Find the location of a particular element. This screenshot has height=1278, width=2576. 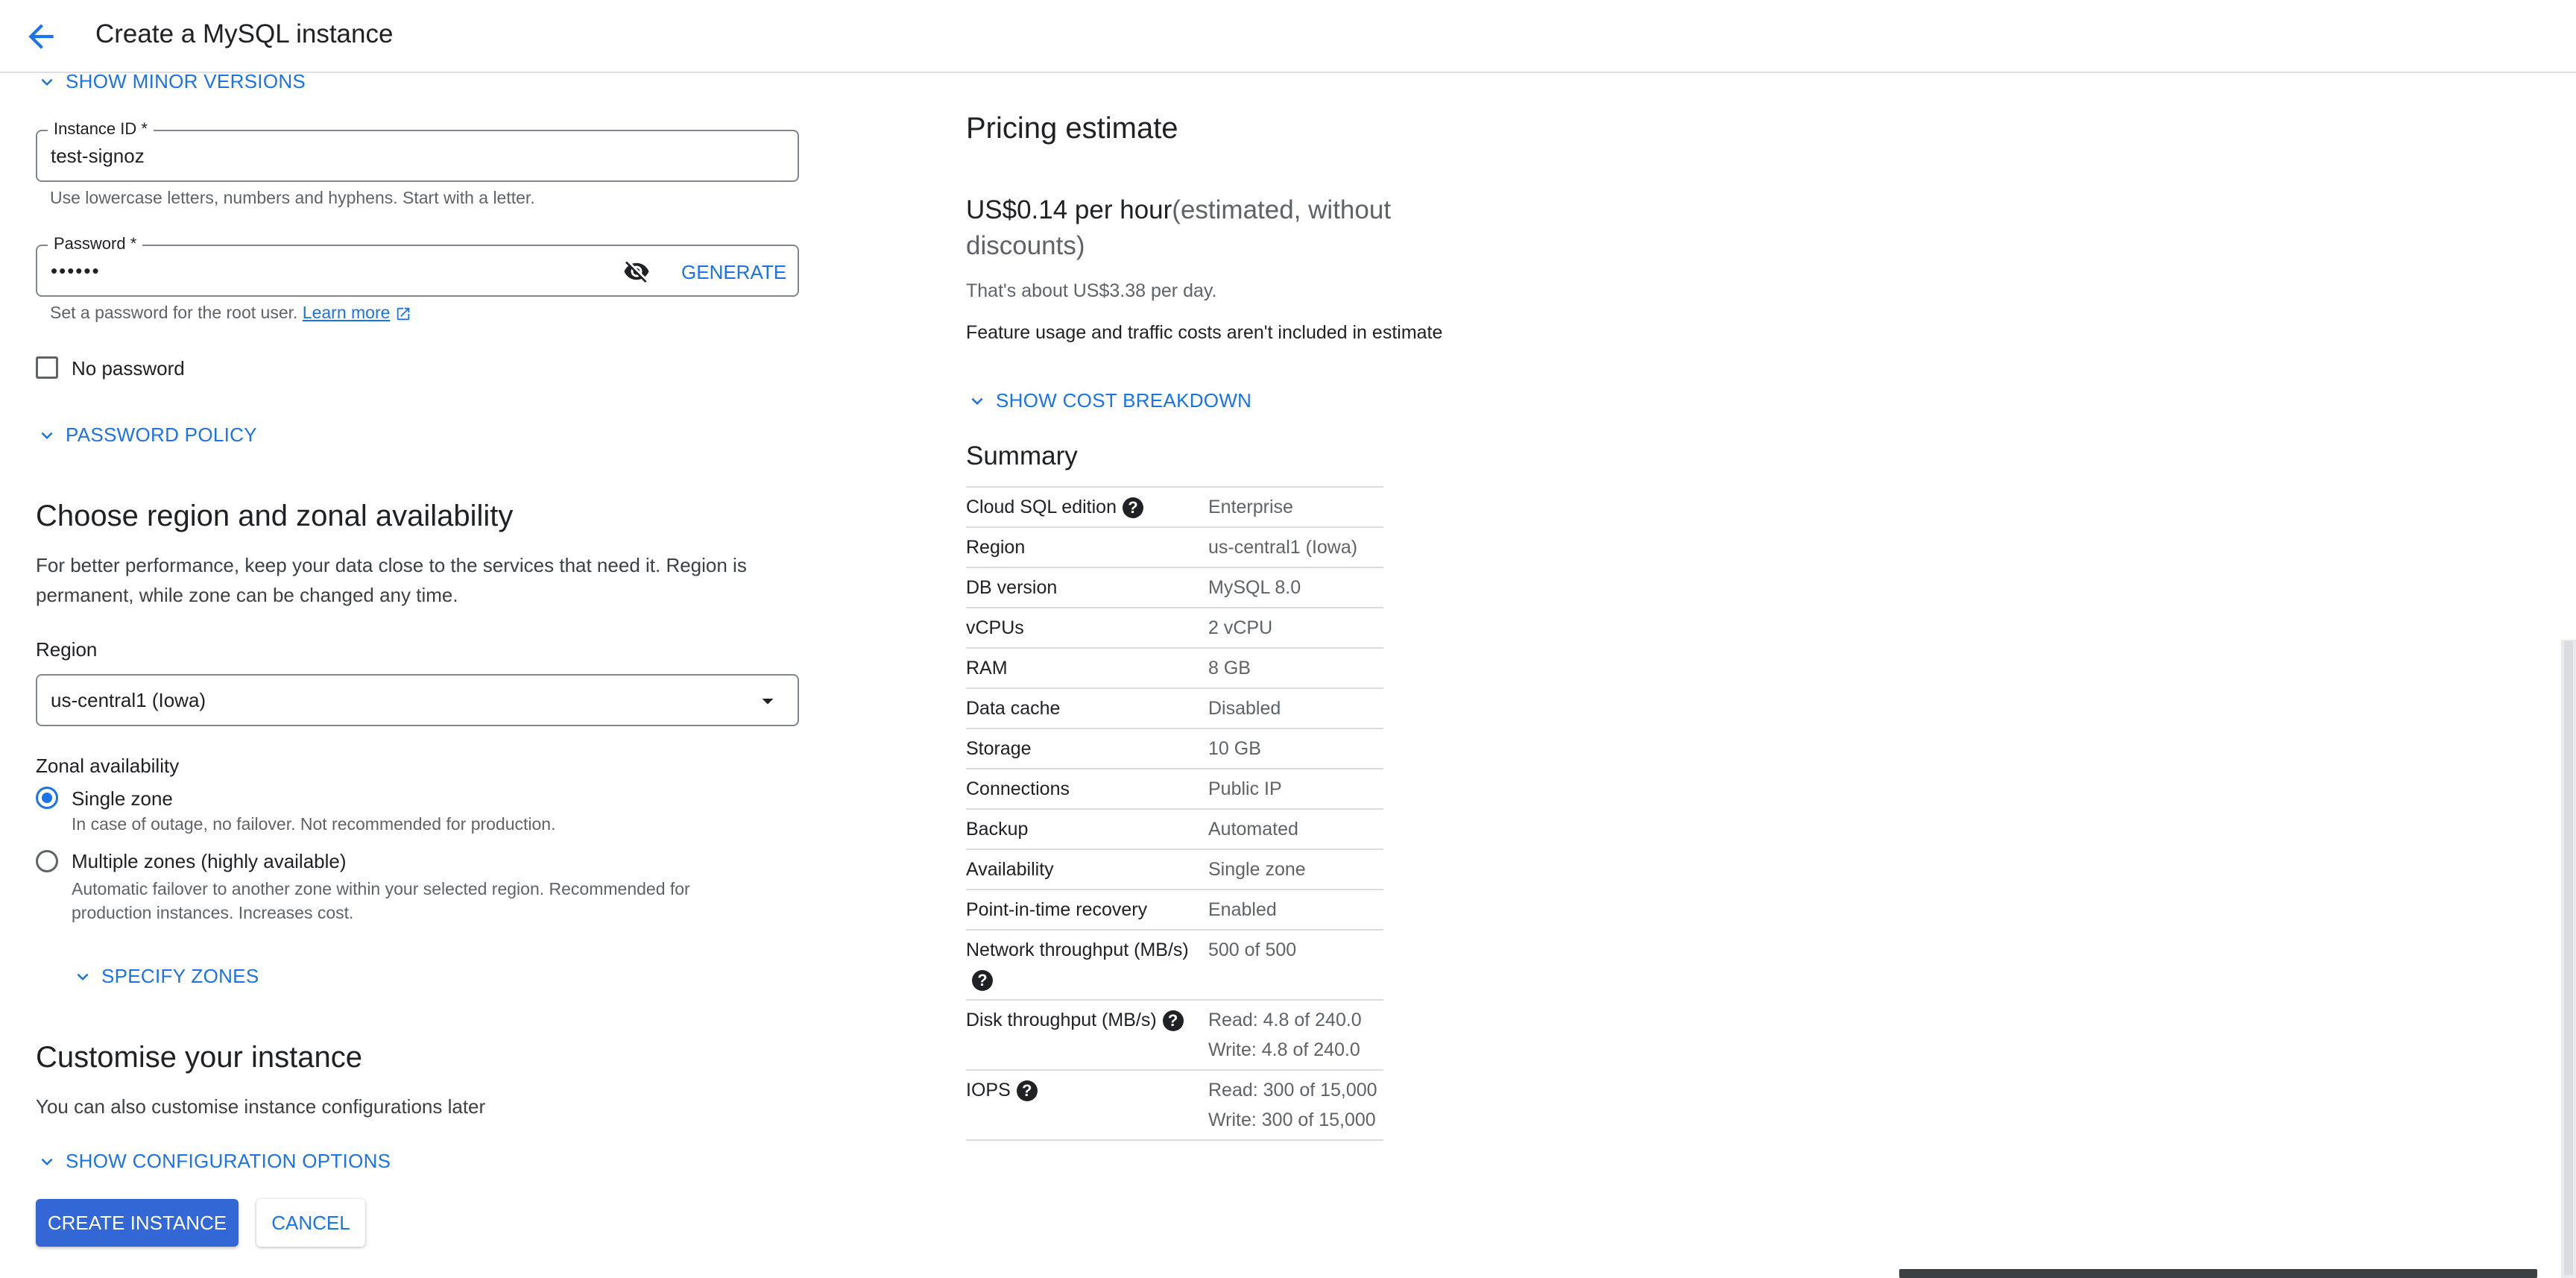

region-section-title: Choose region and zonal availability is located at coordinates (275, 516).